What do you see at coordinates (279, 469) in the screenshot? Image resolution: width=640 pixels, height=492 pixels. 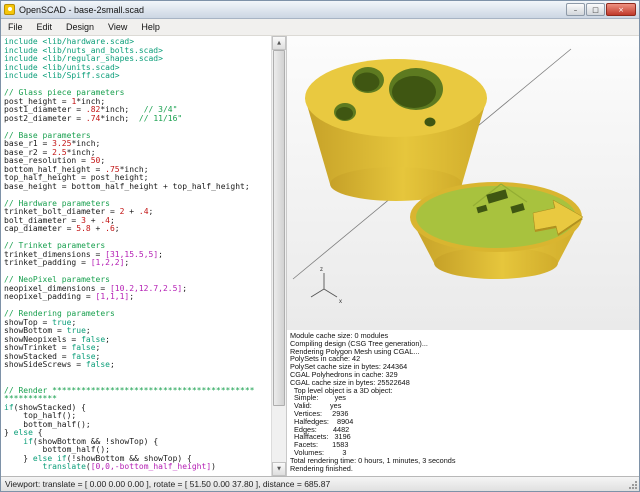 I see `scrollbar-down-icon: ▼` at bounding box center [279, 469].